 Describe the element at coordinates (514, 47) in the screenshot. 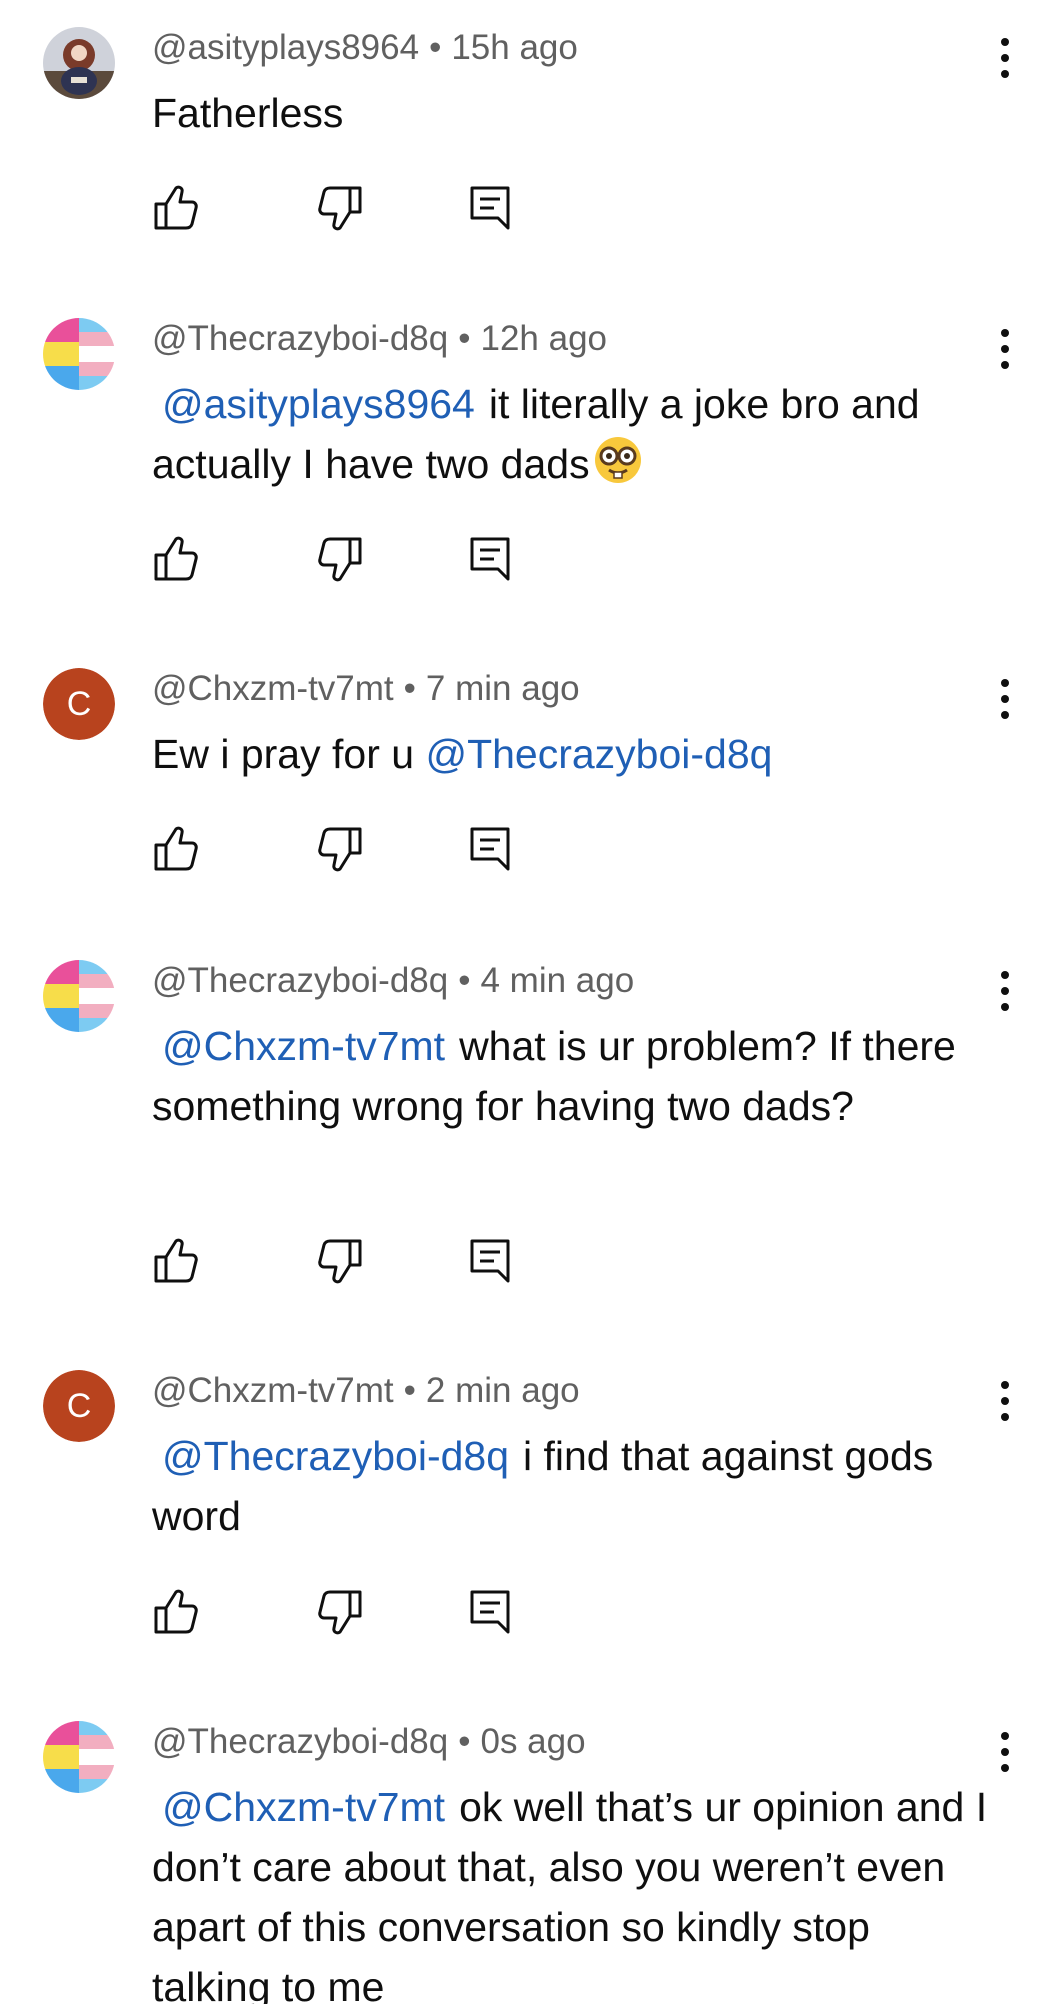

I see `comment-time: 15h ago` at that location.